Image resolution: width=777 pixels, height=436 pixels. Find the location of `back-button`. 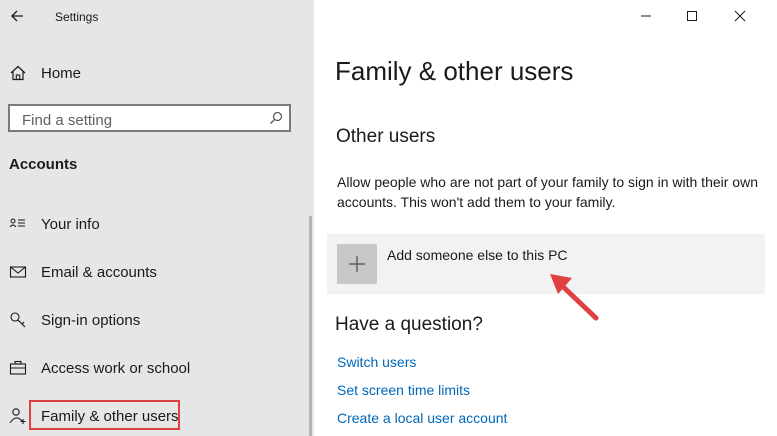

back-button is located at coordinates (18, 16).